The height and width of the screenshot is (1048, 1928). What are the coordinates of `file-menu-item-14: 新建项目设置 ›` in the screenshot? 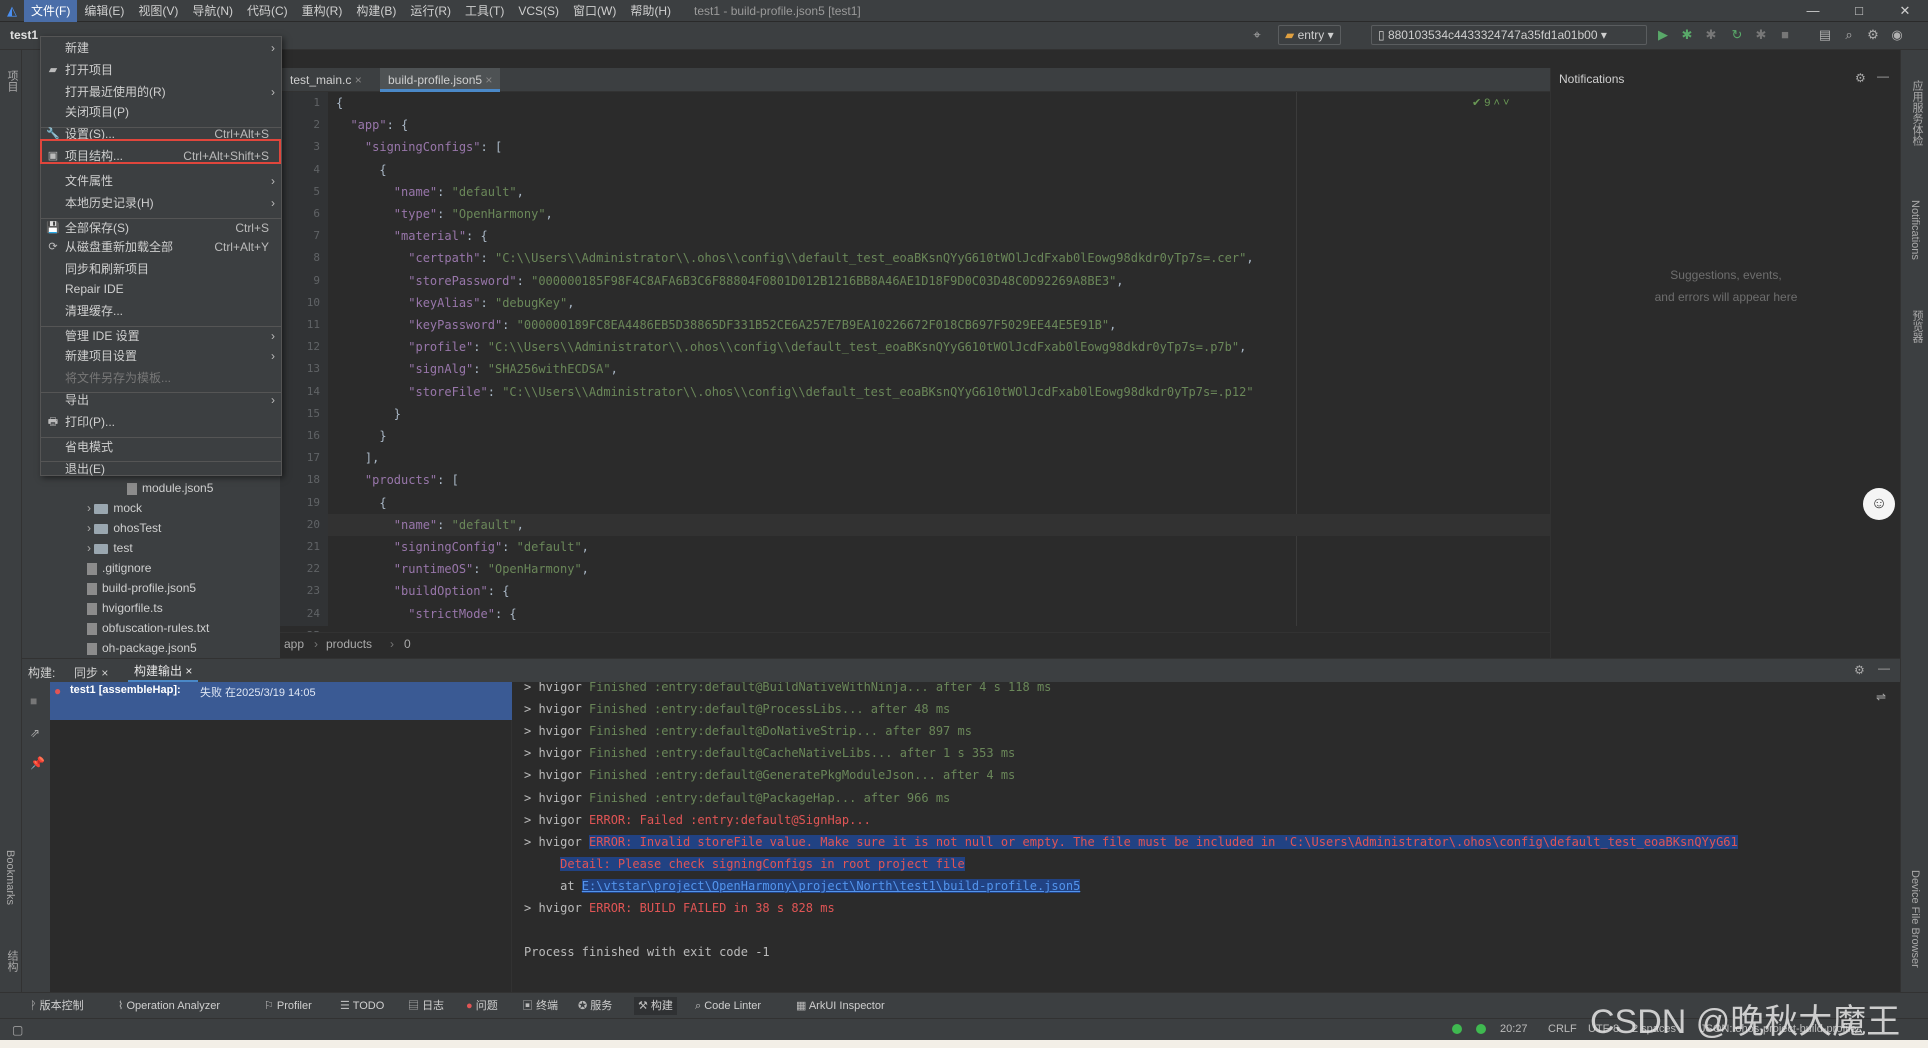 It's located at (161, 356).